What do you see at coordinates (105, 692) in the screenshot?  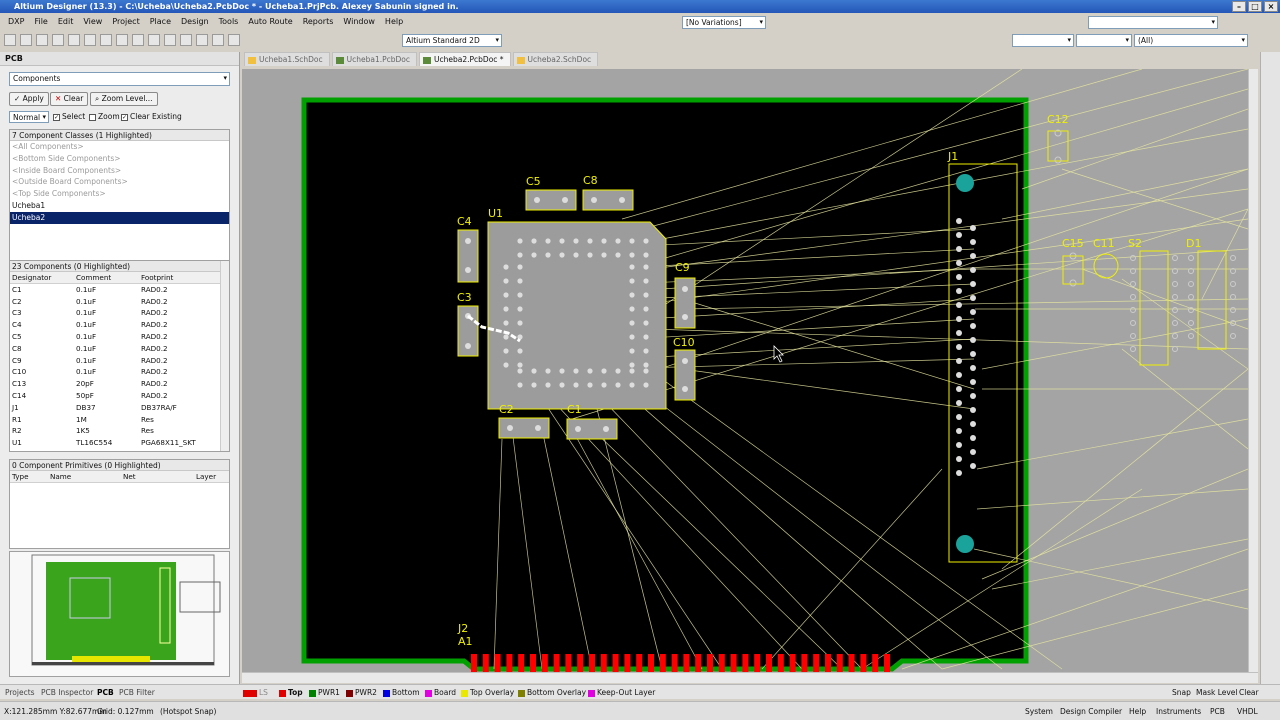 I see `panel-tab-pcb: PCB` at bounding box center [105, 692].